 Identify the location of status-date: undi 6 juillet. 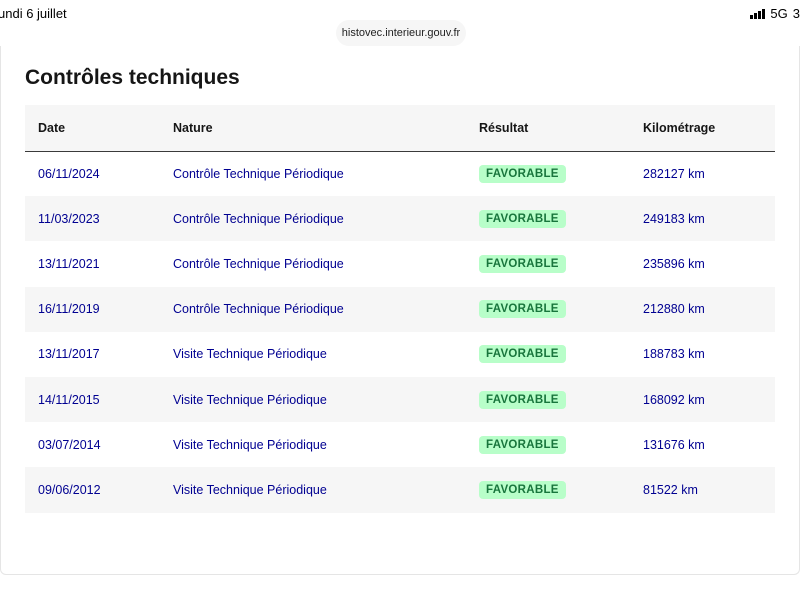
(33, 13).